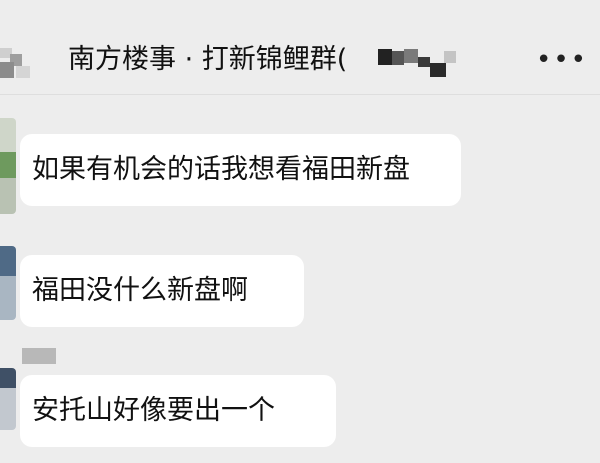 This screenshot has height=463, width=600. What do you see at coordinates (561, 60) in the screenshot?
I see `more-icon: •••` at bounding box center [561, 60].